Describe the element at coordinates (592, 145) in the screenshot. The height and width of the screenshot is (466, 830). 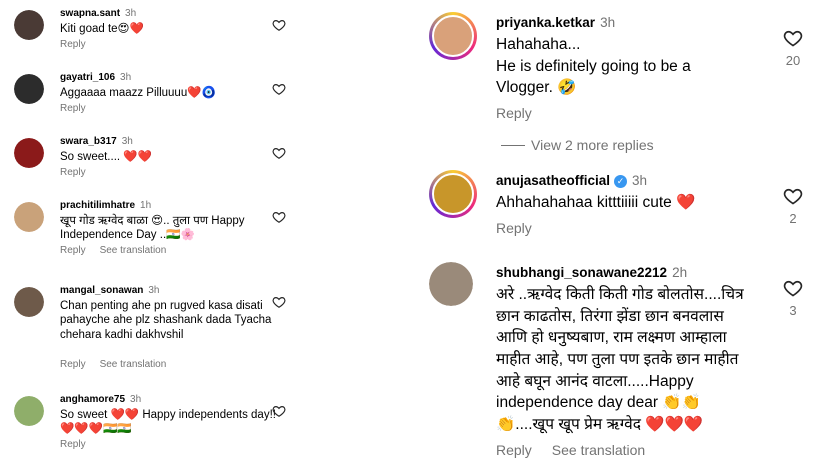
I see `view-more-replies-label: View 2 more replies` at that location.